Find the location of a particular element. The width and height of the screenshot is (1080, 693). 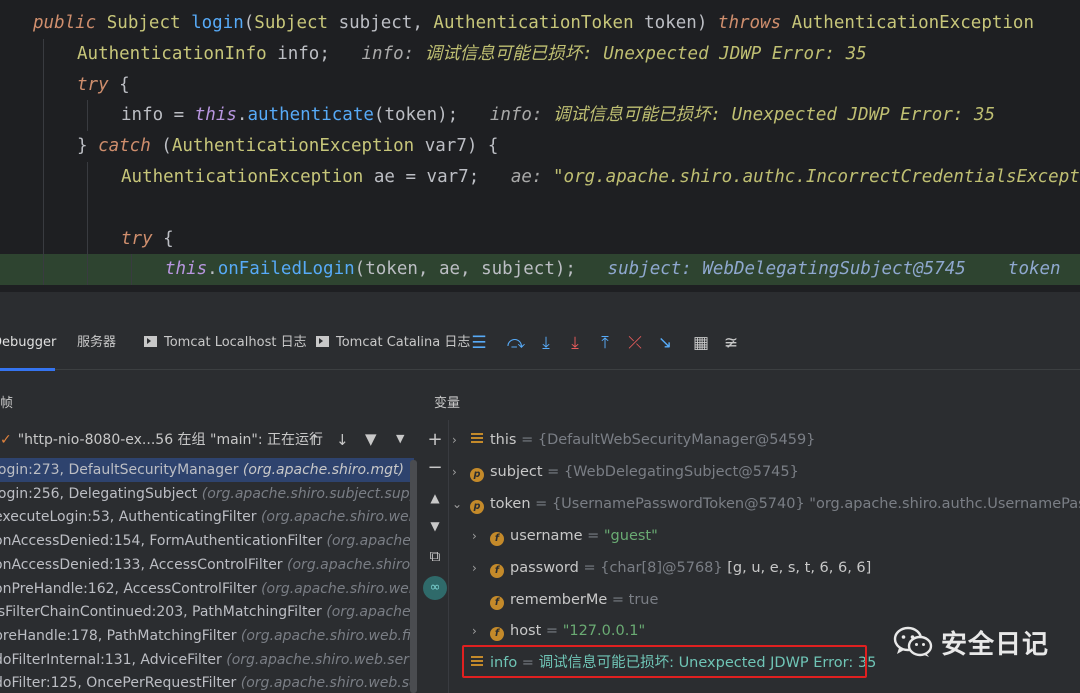

arrow-up-icon: ↑ is located at coordinates (314, 440).